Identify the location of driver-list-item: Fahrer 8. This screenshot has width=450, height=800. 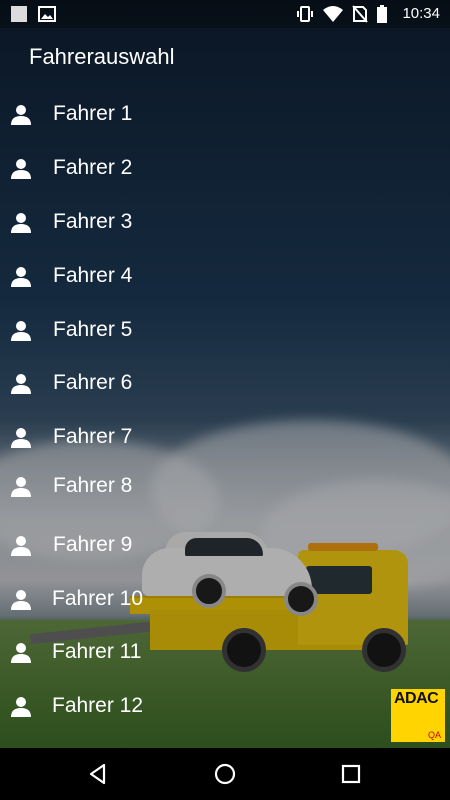
(225, 488).